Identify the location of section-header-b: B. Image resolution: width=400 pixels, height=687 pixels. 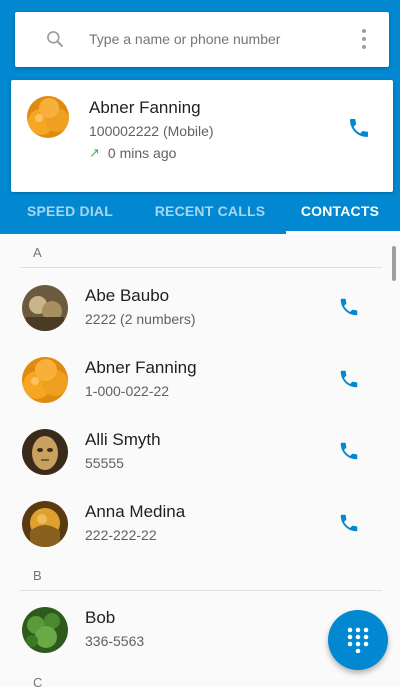
(37, 575).